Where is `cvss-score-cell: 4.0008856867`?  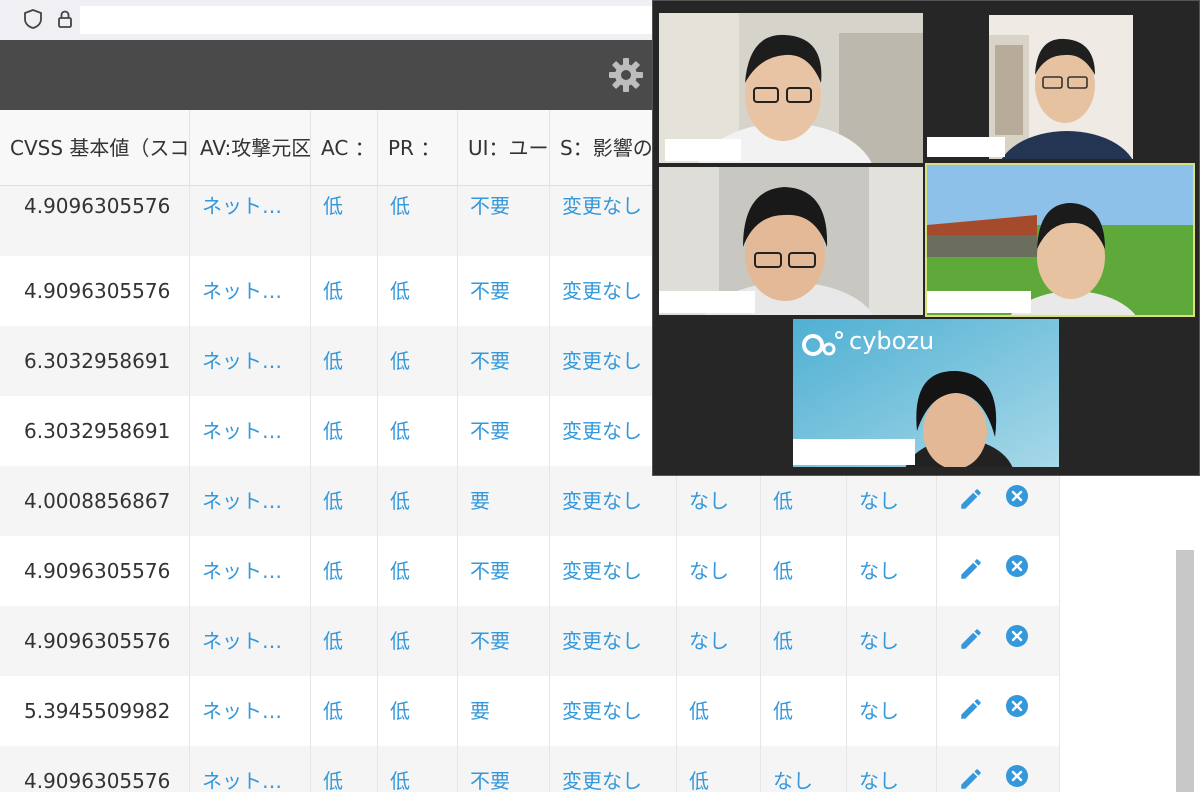 cvss-score-cell: 4.0008856867 is located at coordinates (95, 501).